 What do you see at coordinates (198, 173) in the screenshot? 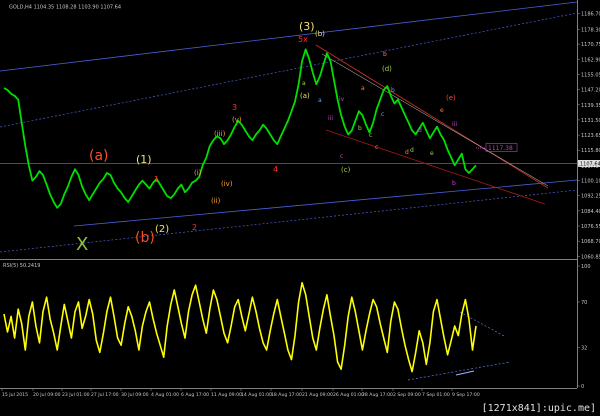
I see `wave-label: (i)` at bounding box center [198, 173].